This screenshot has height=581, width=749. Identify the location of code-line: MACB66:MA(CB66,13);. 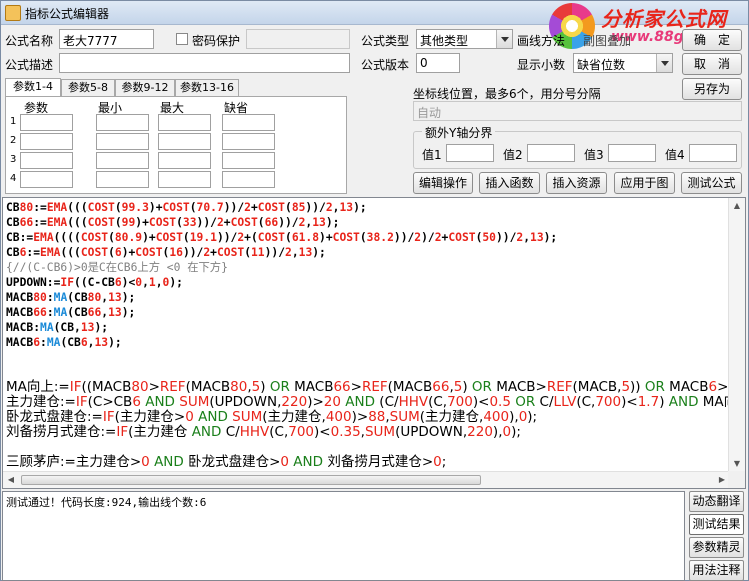
(368, 312).